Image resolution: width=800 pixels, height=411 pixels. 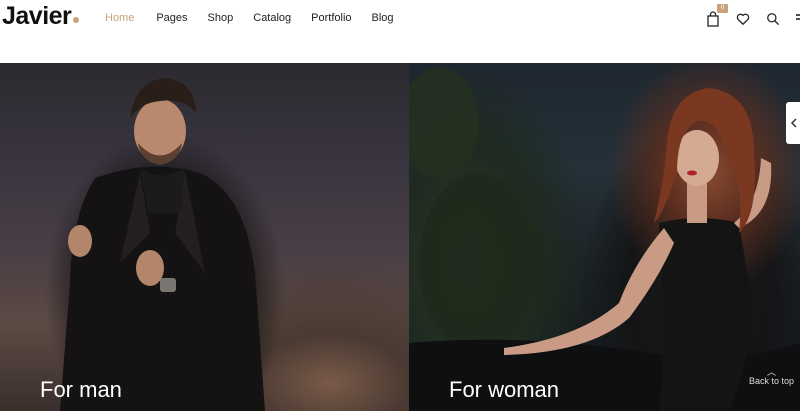 I want to click on banner-title-man: For man, so click(x=81, y=389).